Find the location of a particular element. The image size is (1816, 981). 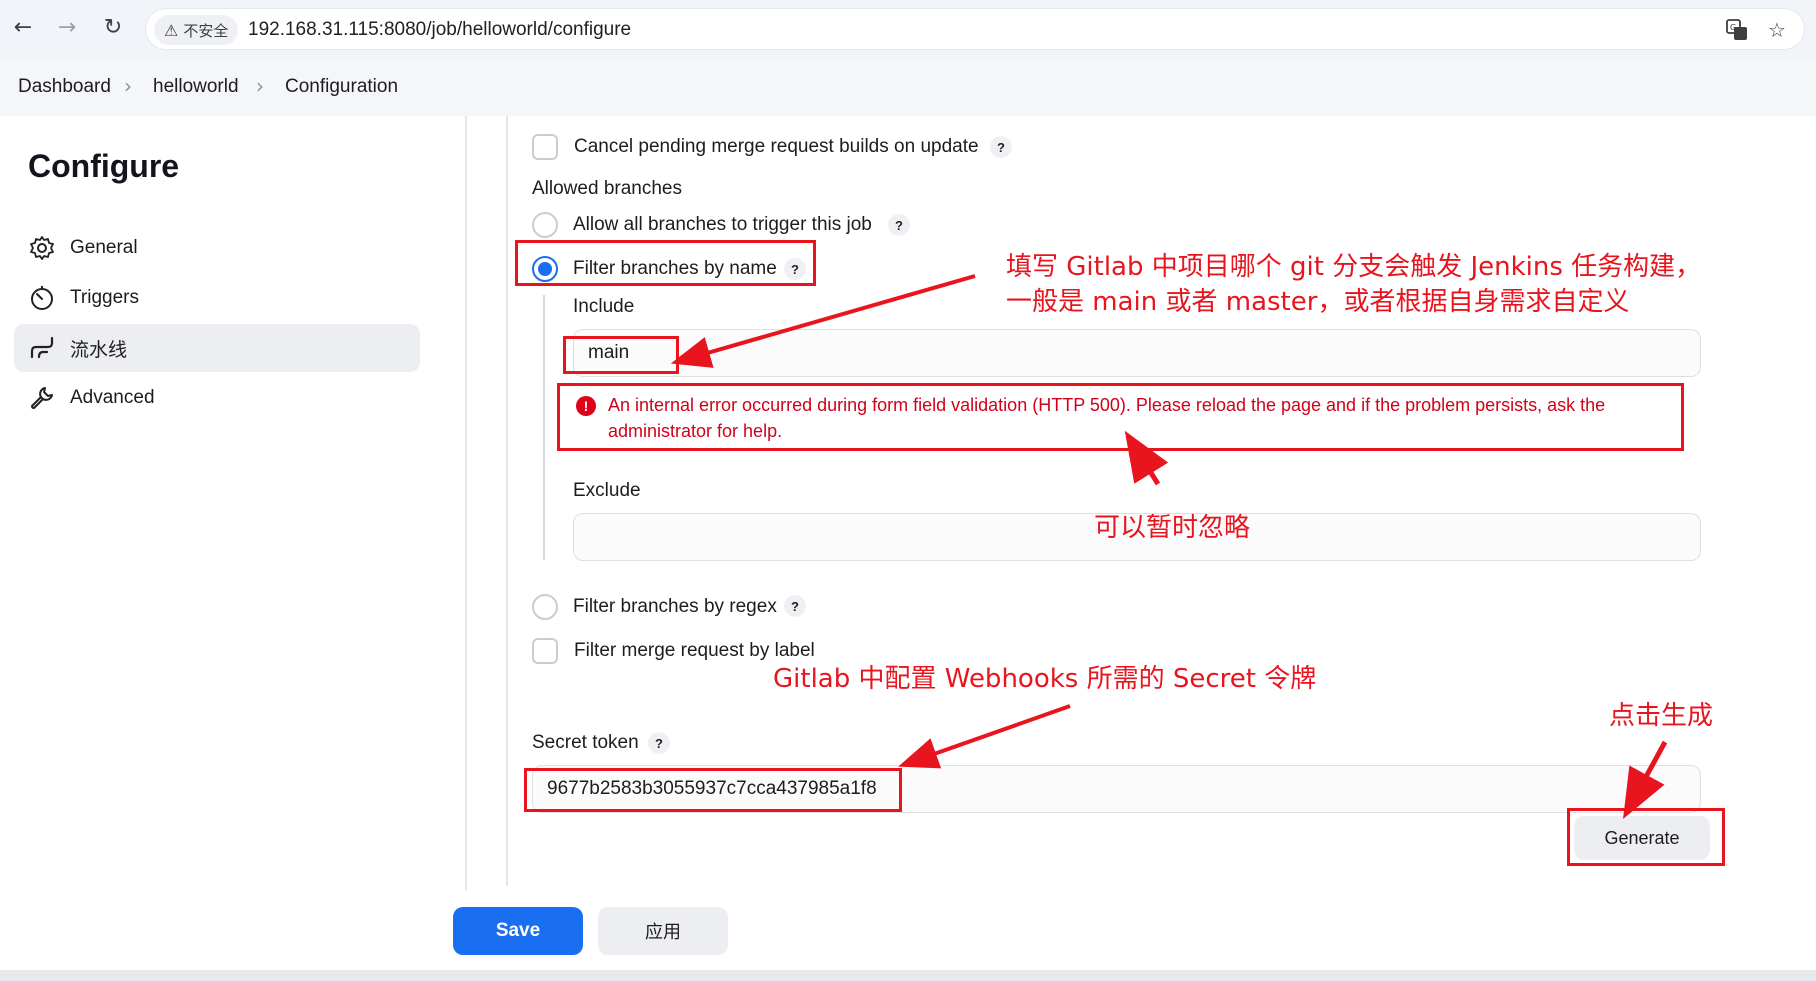

annotation-ignore-note: 可以暂时忽略 is located at coordinates (1172, 528).